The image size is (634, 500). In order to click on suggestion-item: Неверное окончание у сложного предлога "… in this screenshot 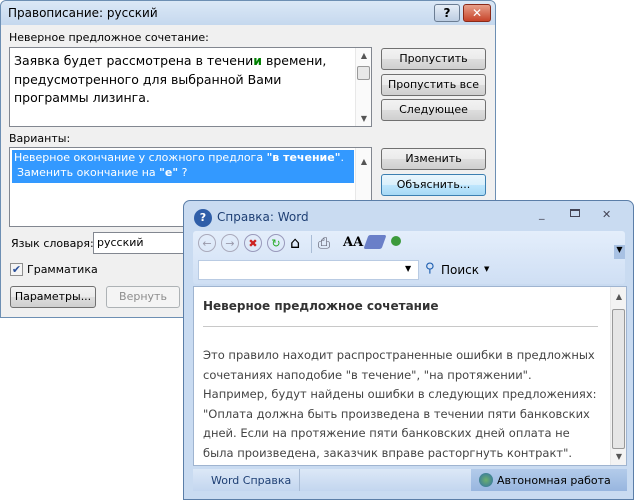, I will do `click(183, 166)`.